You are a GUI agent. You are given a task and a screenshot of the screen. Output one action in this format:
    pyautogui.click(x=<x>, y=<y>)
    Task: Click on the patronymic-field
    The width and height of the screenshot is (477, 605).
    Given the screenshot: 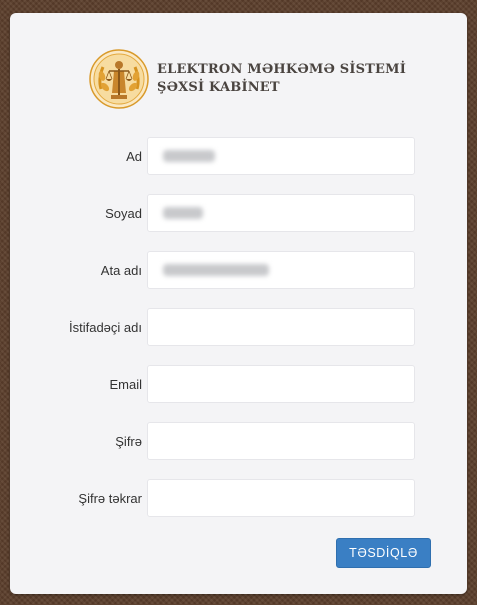 What is the action you would take?
    pyautogui.click(x=281, y=270)
    